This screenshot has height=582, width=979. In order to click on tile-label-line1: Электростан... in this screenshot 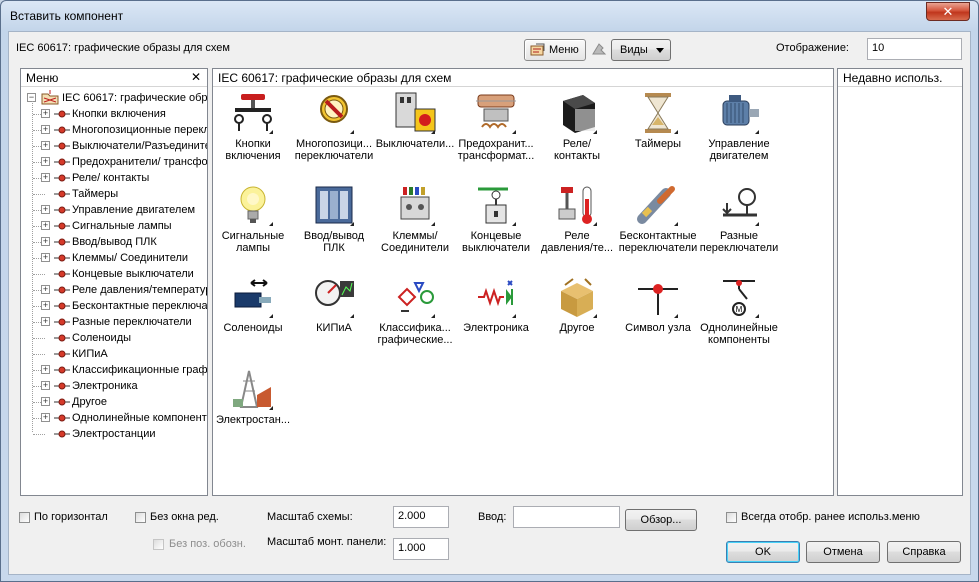, I will do `click(253, 420)`.